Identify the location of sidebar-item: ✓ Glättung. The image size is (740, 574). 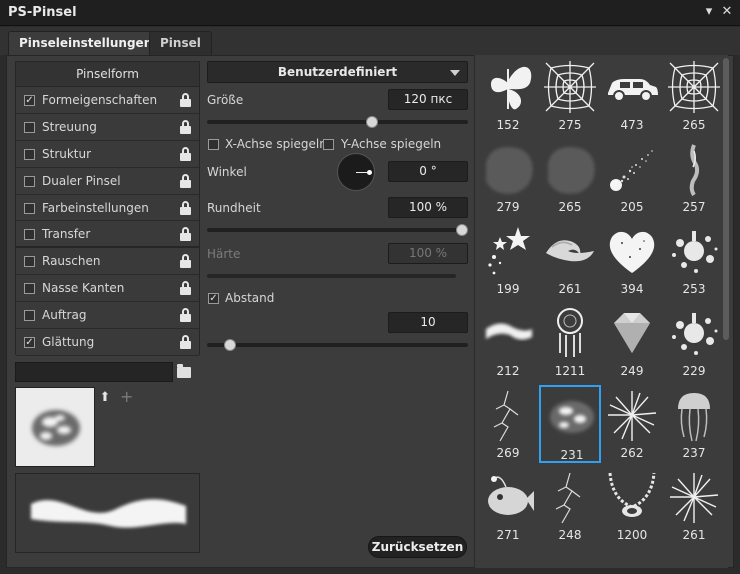
(107, 342).